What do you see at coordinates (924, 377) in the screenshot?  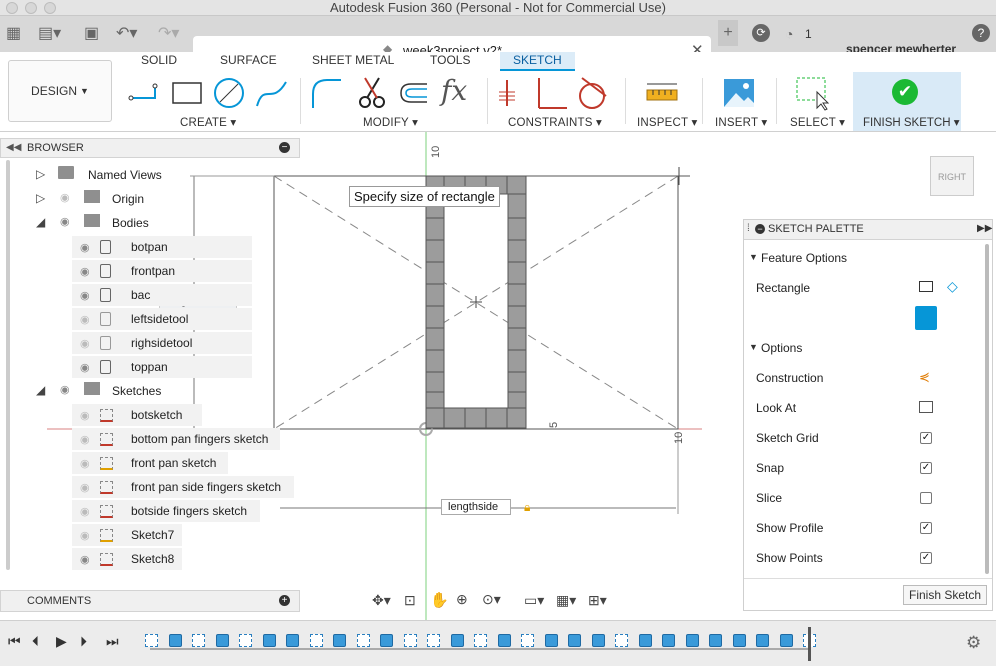 I see `construction-toggle-icon: ⋞` at bounding box center [924, 377].